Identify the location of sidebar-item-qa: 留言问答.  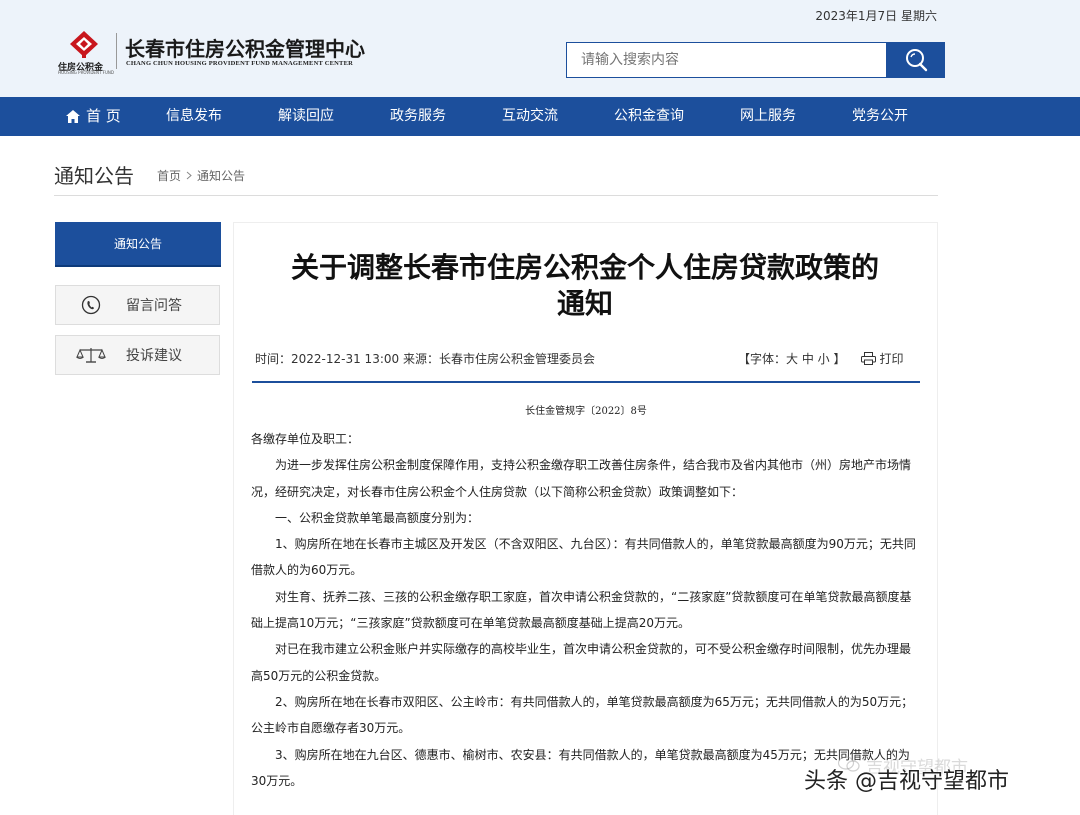
(137, 305).